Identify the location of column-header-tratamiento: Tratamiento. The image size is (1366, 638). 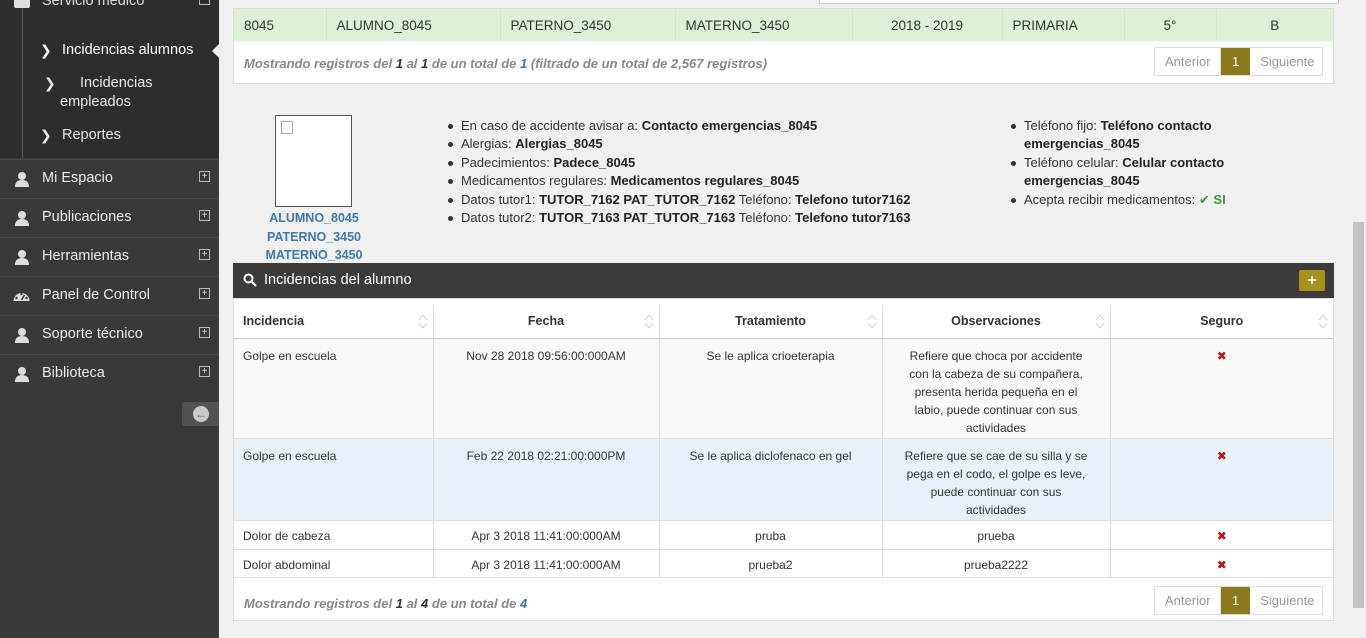
(771, 322).